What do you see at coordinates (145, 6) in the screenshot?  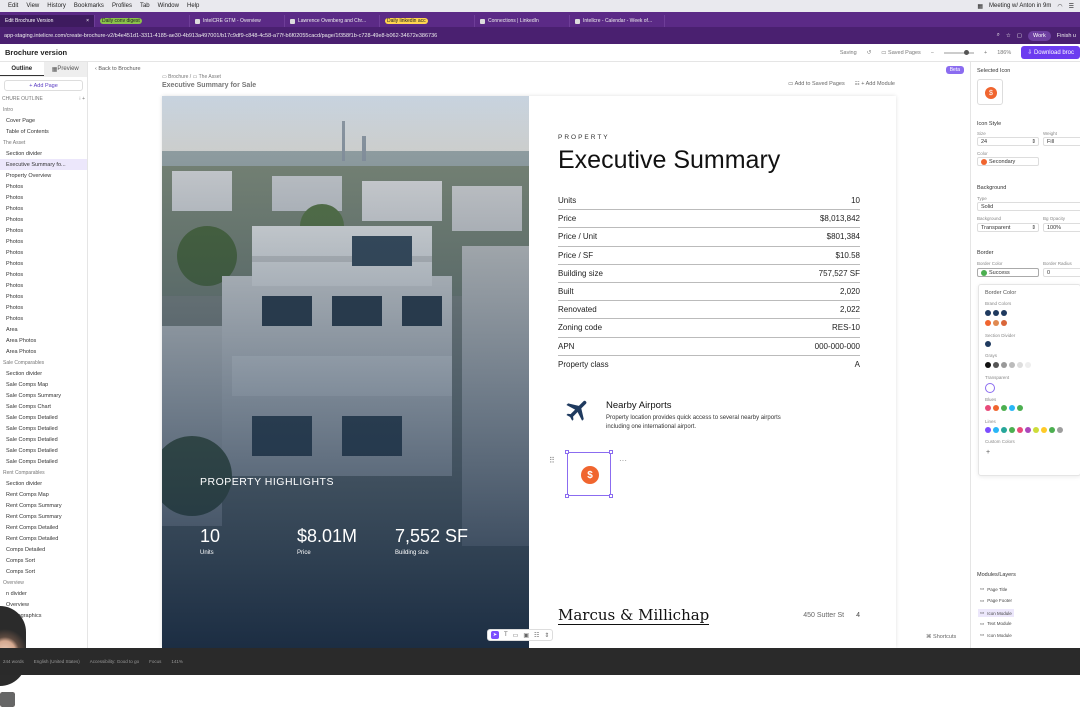 I see `menu-tab: Tab` at bounding box center [145, 6].